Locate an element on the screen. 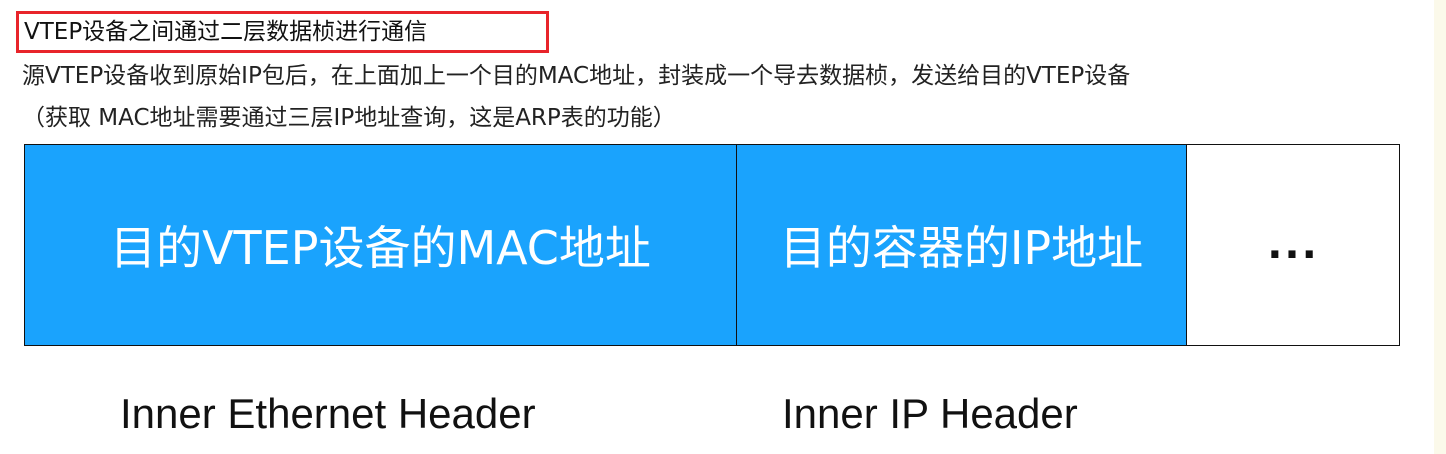 The width and height of the screenshot is (1446, 454). description-line-2: （获取 MAC地址需要通过三层IP地址查询，这是ARP表的功能） is located at coordinates (349, 118).